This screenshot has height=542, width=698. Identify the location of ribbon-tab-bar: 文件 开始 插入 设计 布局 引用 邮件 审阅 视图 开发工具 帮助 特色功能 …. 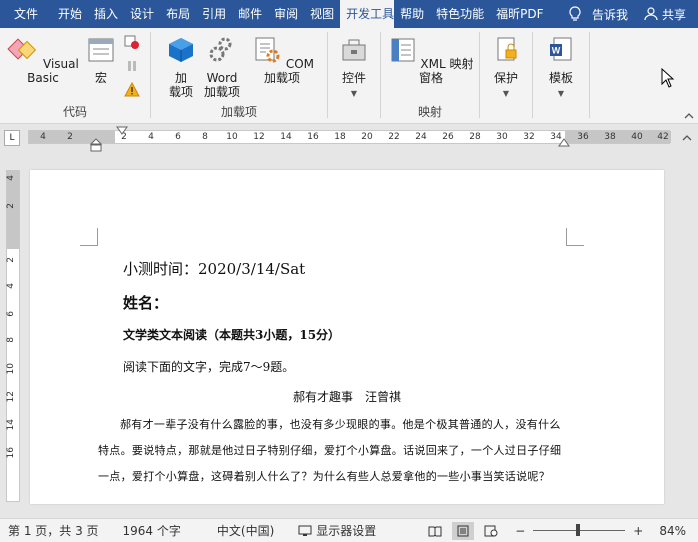
(349, 14).